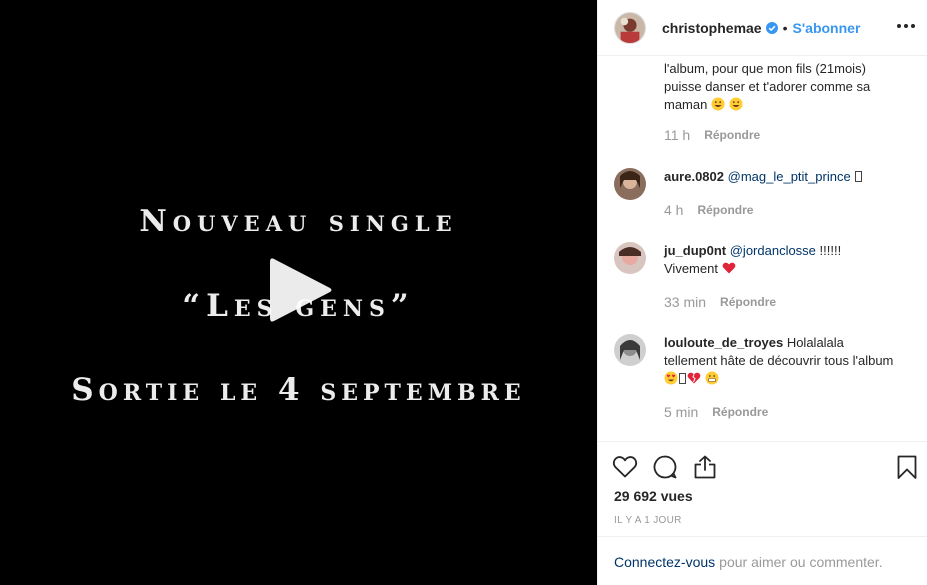 The image size is (927, 585). What do you see at coordinates (705, 467) in the screenshot?
I see `share-icon` at bounding box center [705, 467].